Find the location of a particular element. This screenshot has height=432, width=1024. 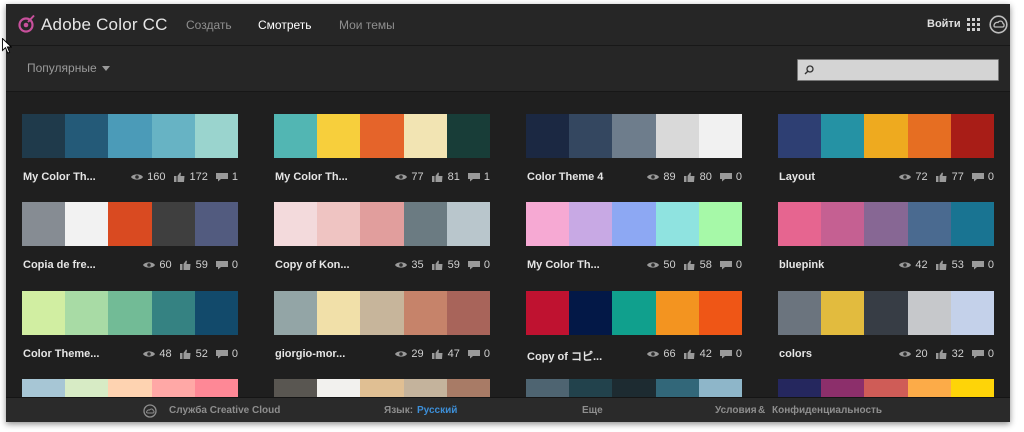

footer-privacy-link: Конфиденциальность is located at coordinates (827, 410).